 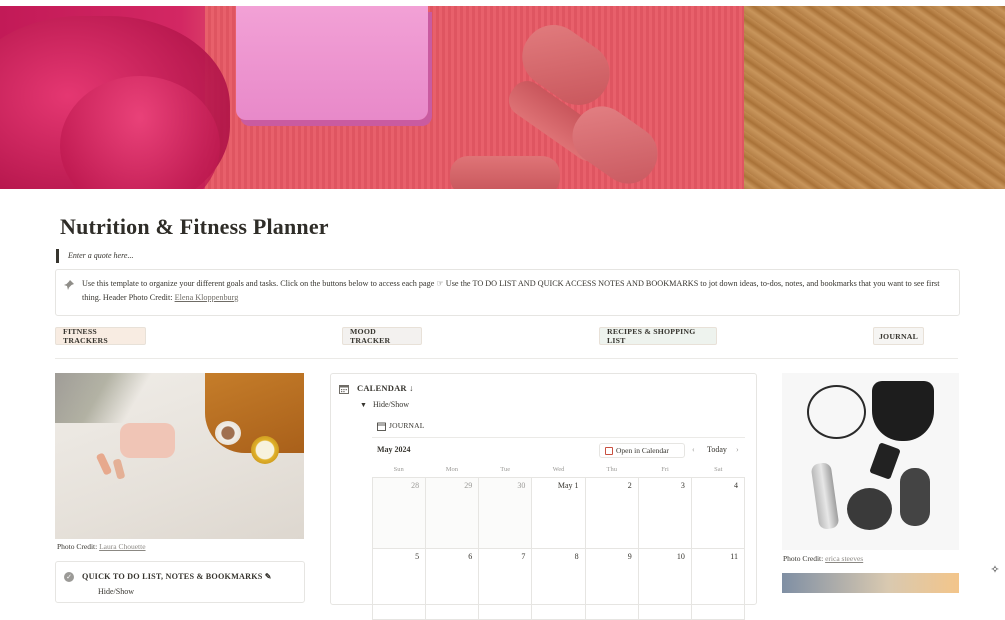 What do you see at coordinates (382, 336) in the screenshot?
I see `mood-tracker-button: MOOD TRACKER` at bounding box center [382, 336].